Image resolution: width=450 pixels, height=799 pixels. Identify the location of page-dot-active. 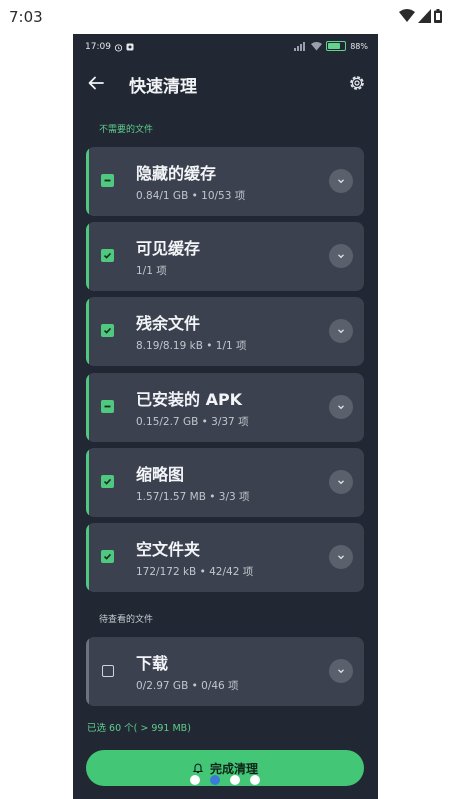
(215, 780).